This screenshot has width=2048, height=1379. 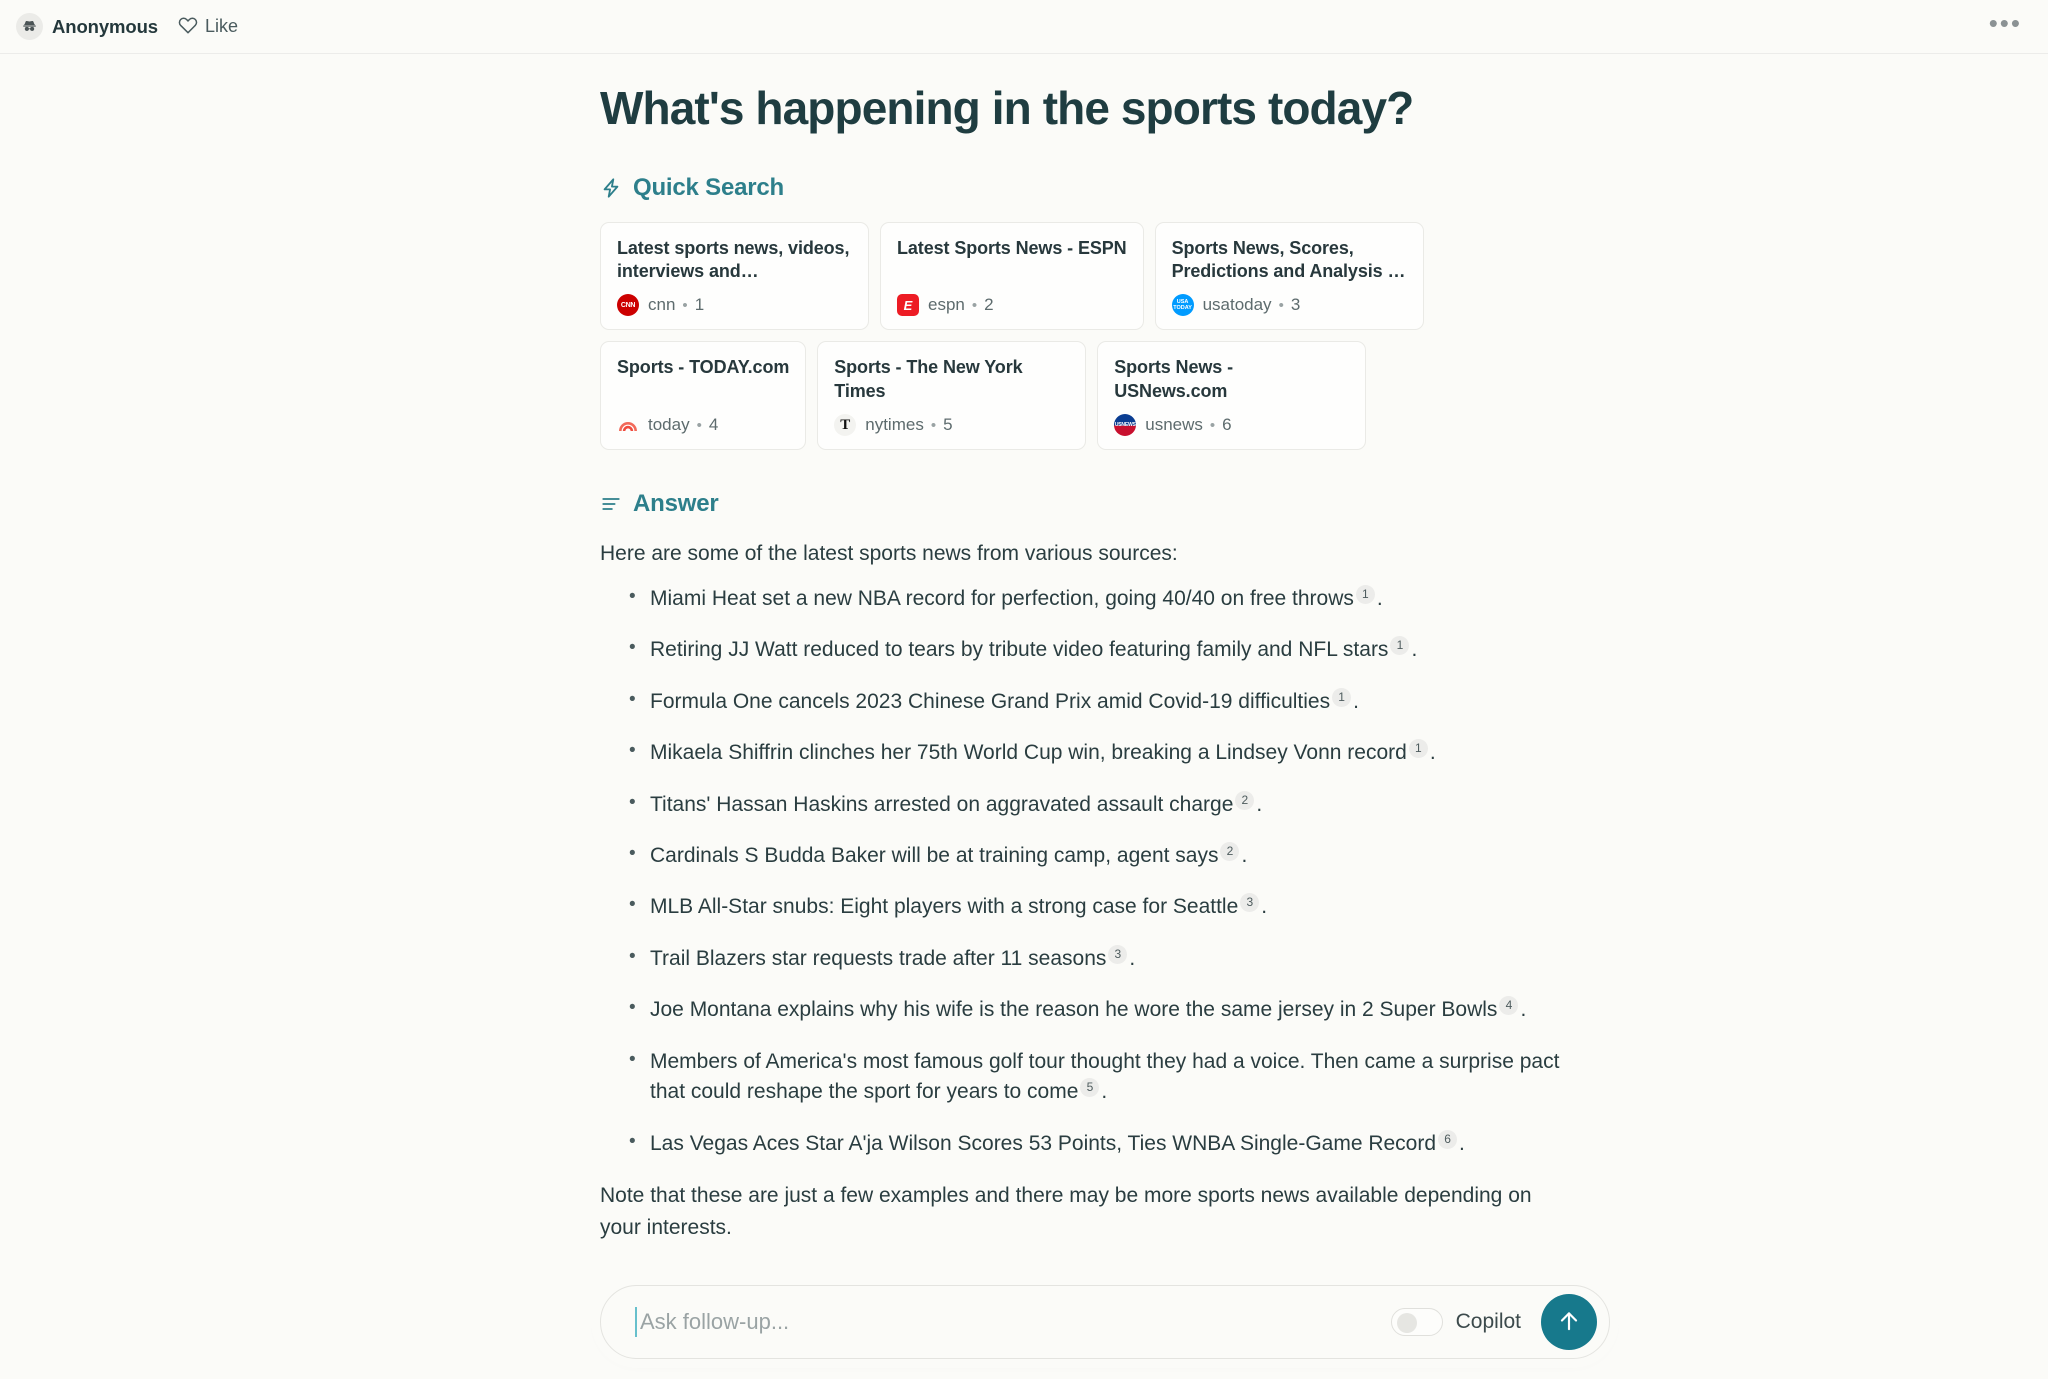 I want to click on source-card-title: Latest Sports News - ESPN, so click(x=1012, y=247).